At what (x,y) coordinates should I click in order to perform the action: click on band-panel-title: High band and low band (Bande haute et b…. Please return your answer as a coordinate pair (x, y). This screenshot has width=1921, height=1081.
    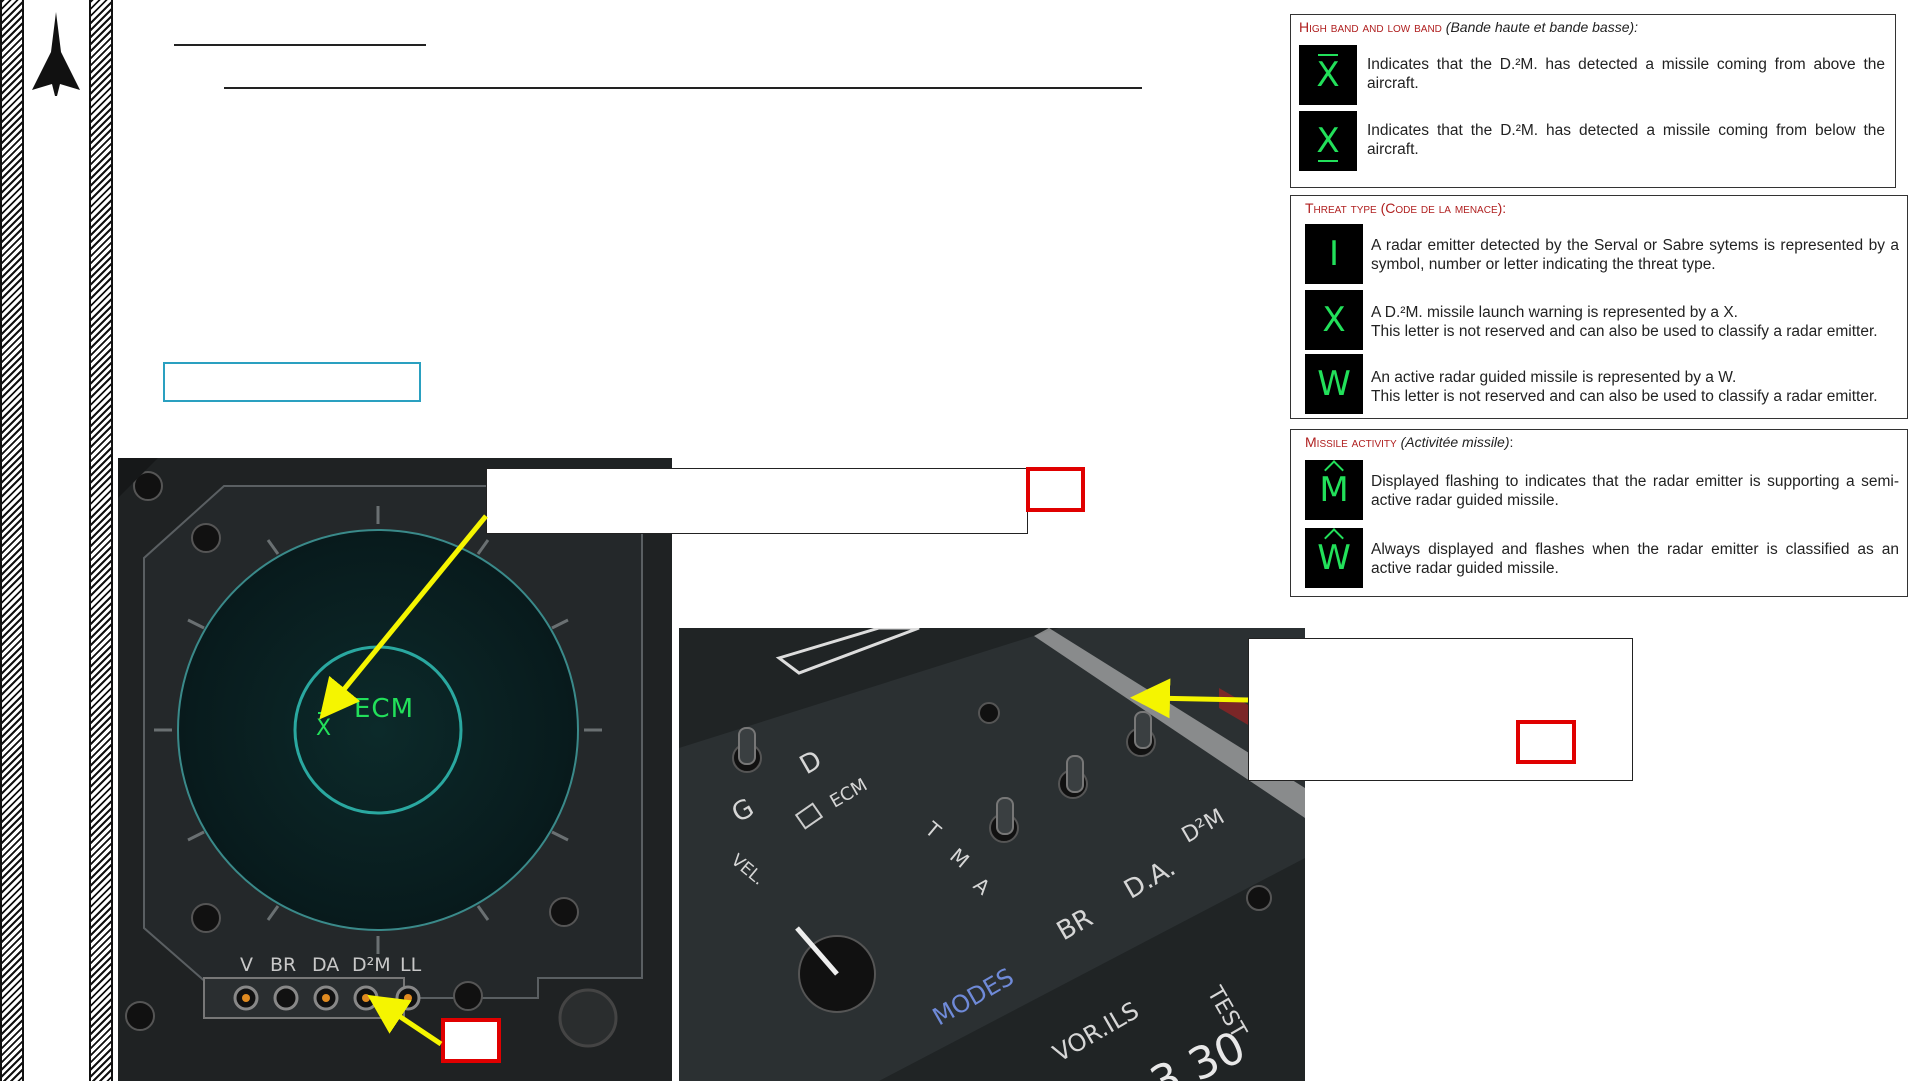
    Looking at the image, I should click on (1469, 27).